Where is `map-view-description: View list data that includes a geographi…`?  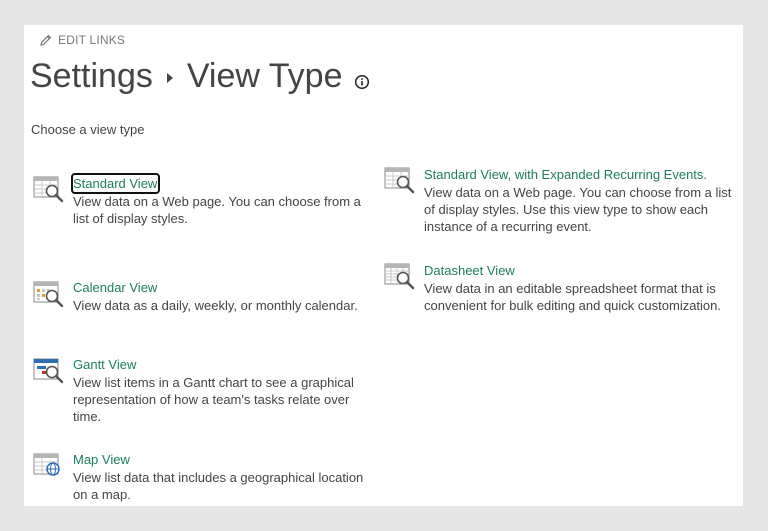
map-view-description: View list data that includes a geographi… is located at coordinates (218, 486).